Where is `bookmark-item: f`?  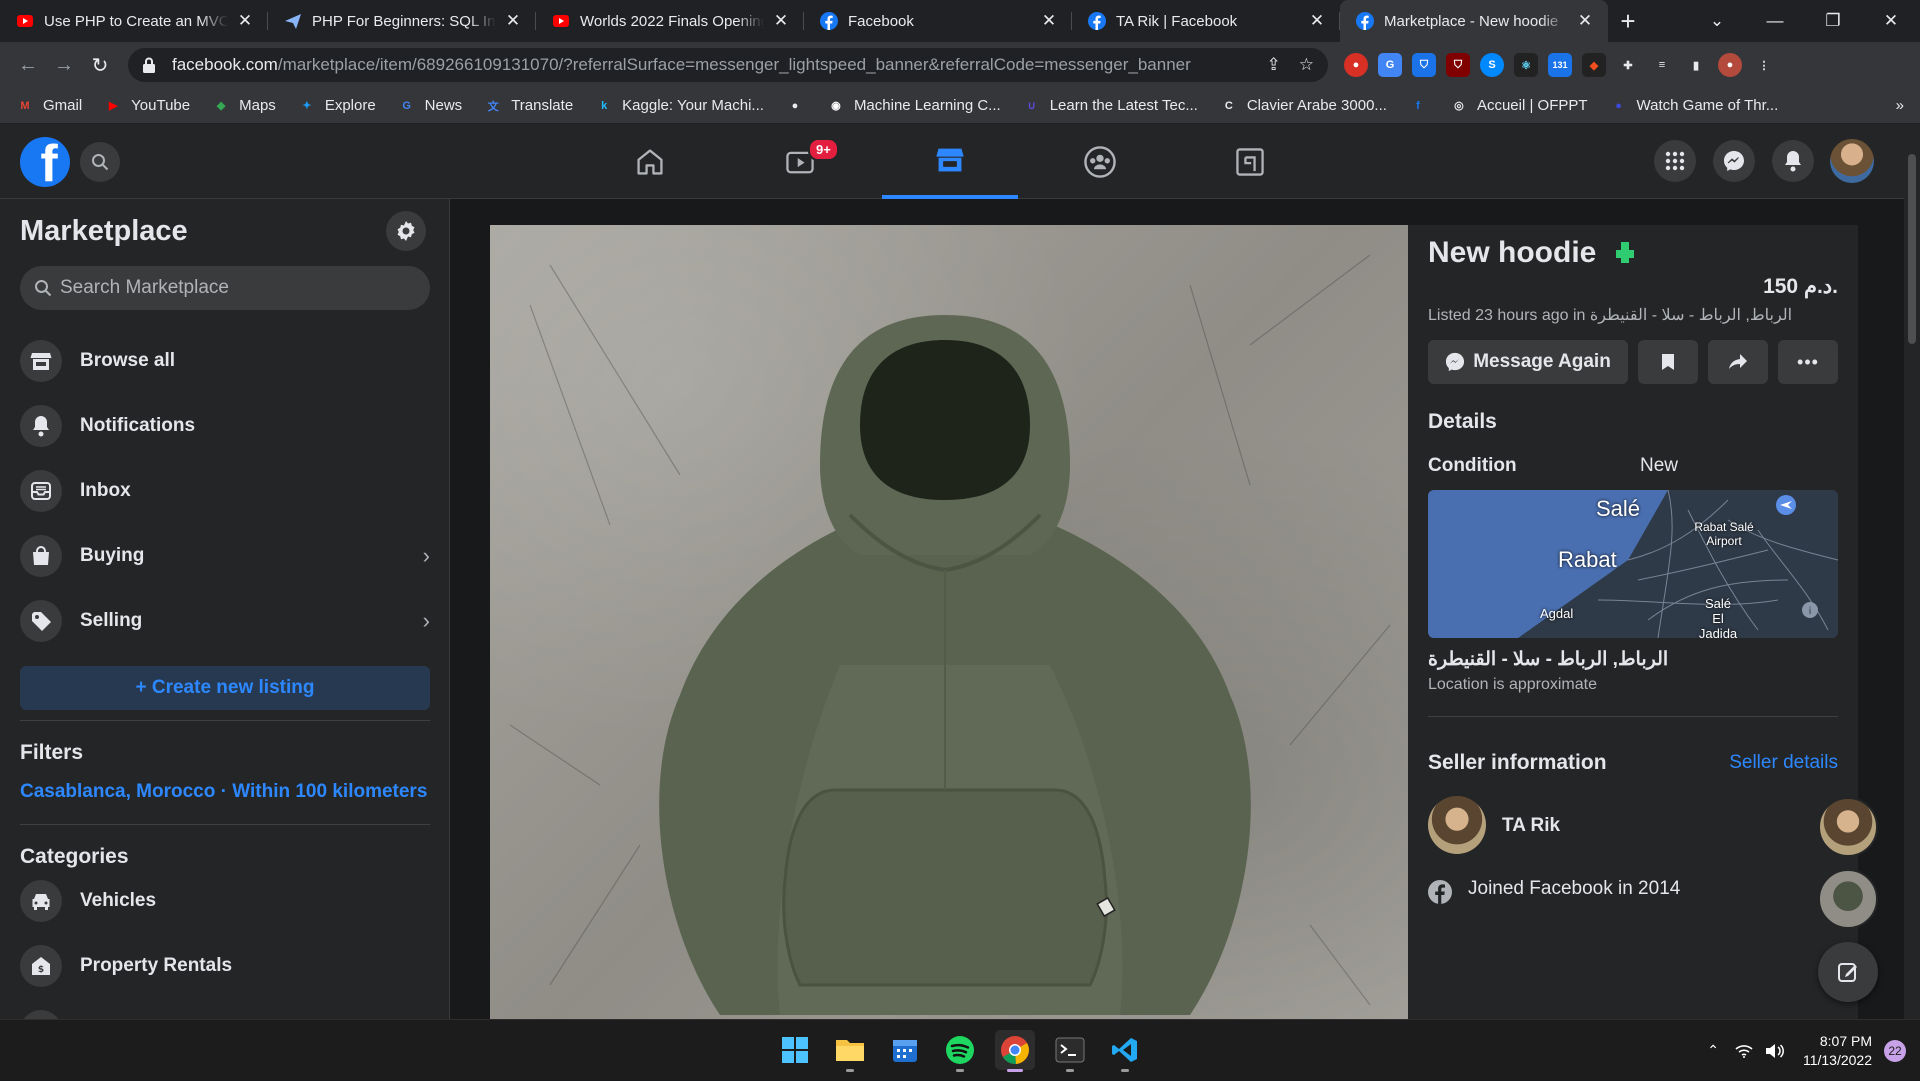
bookmark-item: f is located at coordinates (1422, 106).